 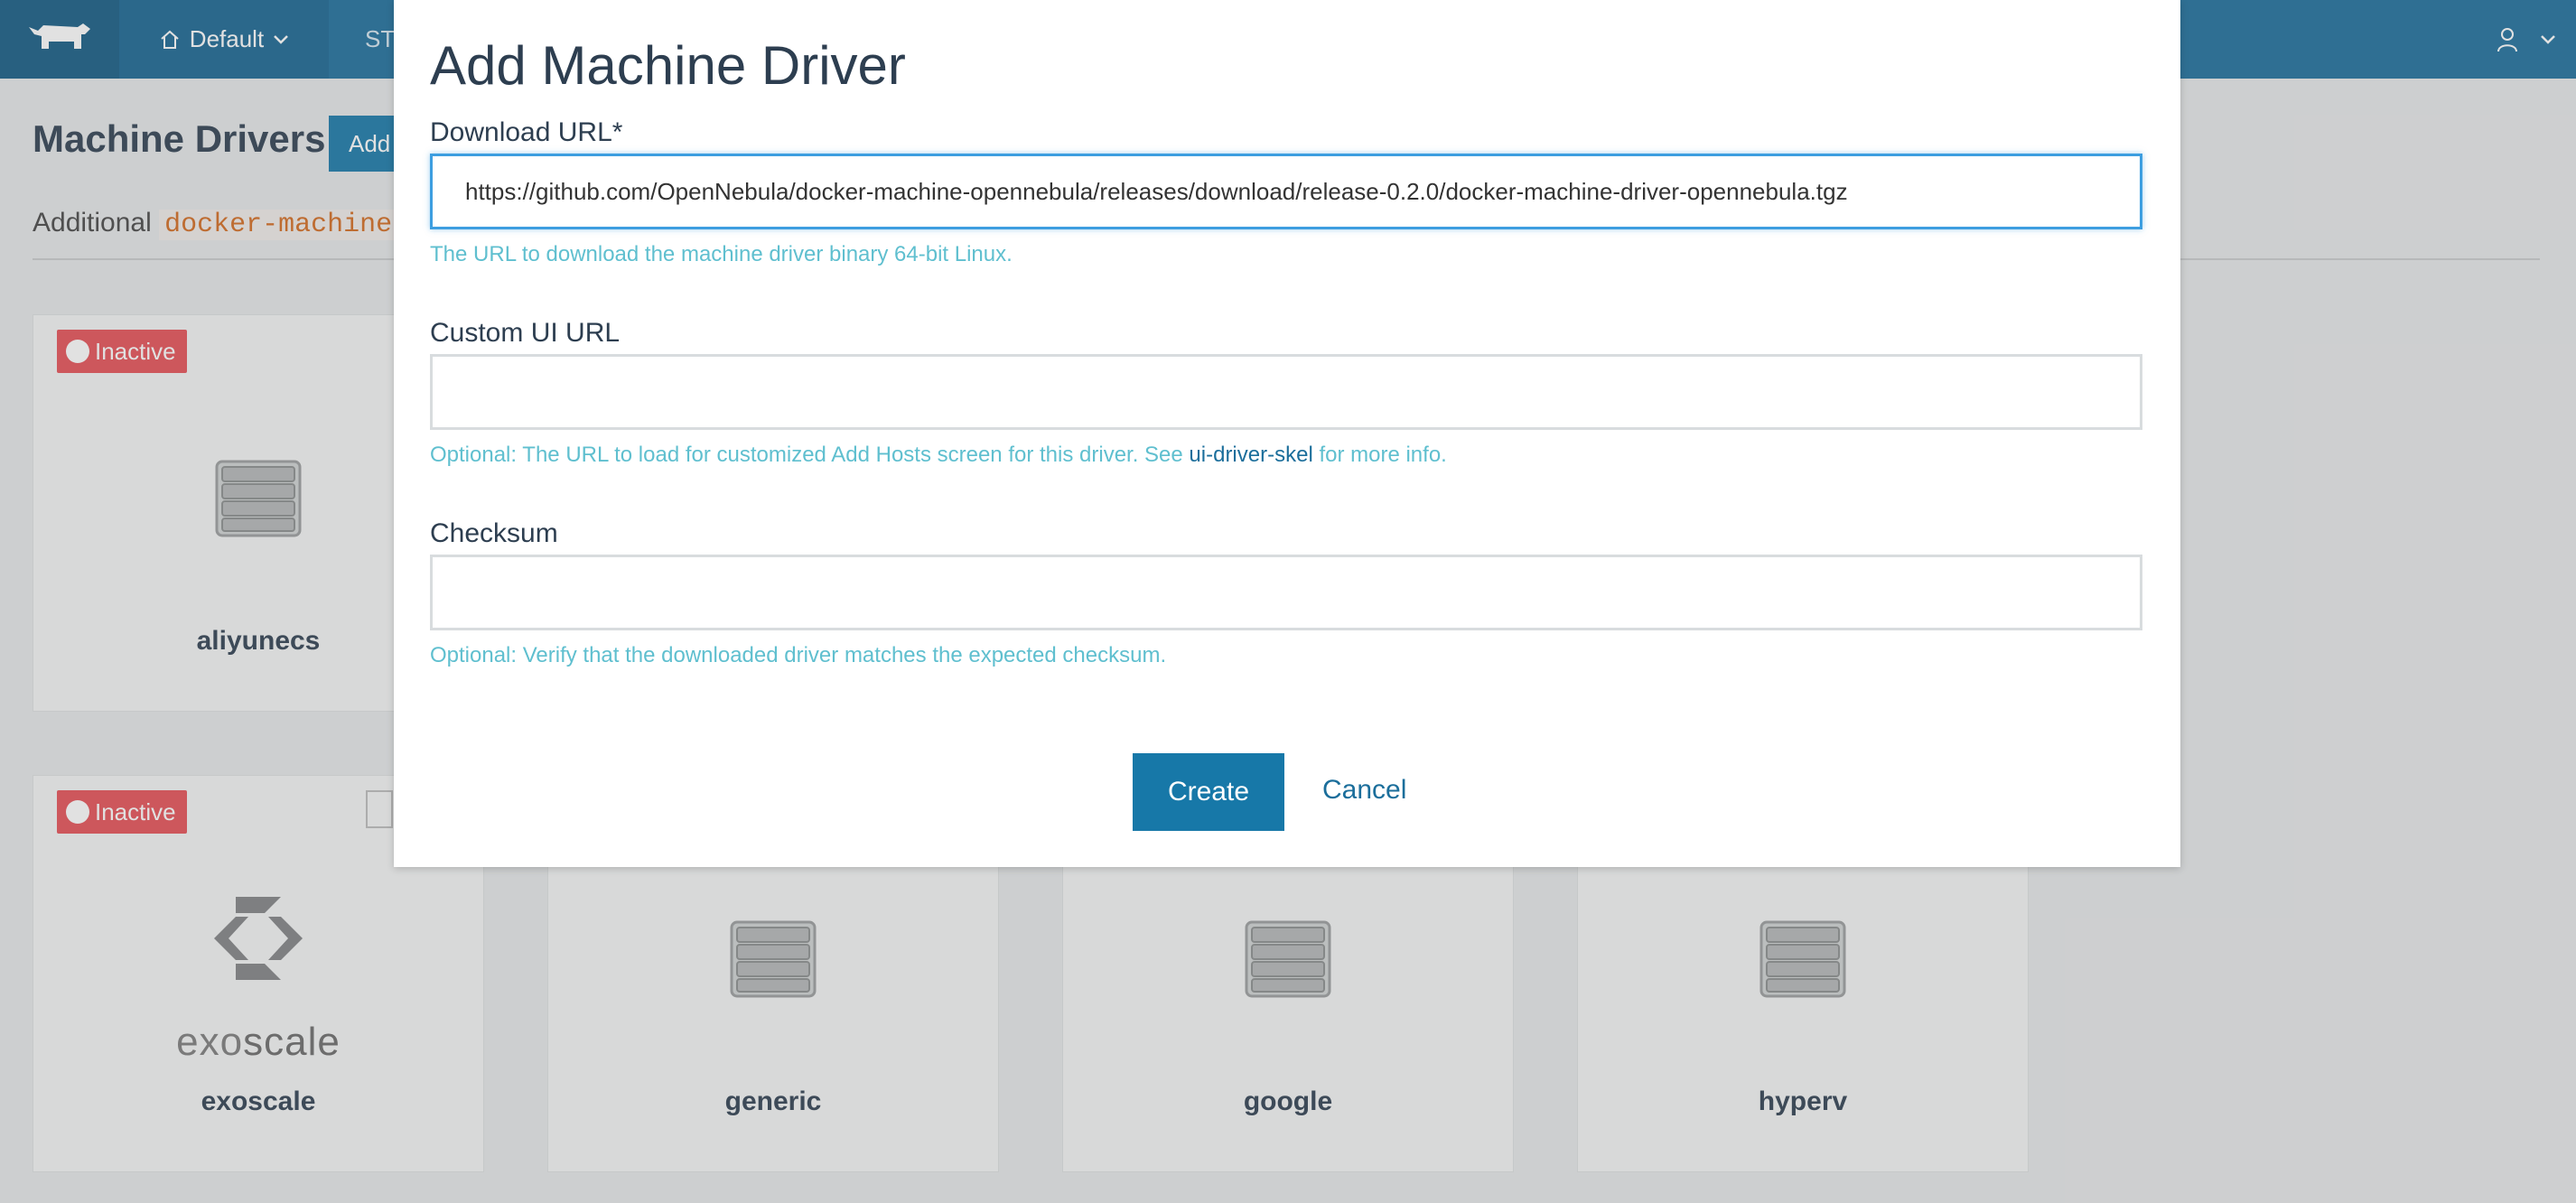 What do you see at coordinates (668, 66) in the screenshot?
I see `modal-title: Add Machine Driver` at bounding box center [668, 66].